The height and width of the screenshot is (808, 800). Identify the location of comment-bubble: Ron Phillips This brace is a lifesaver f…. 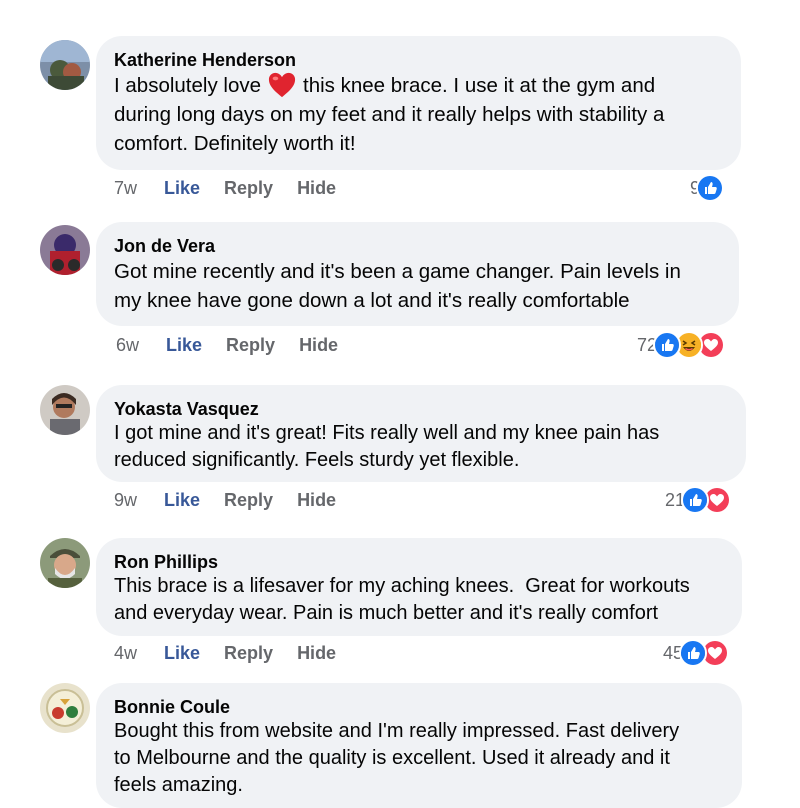
(419, 587).